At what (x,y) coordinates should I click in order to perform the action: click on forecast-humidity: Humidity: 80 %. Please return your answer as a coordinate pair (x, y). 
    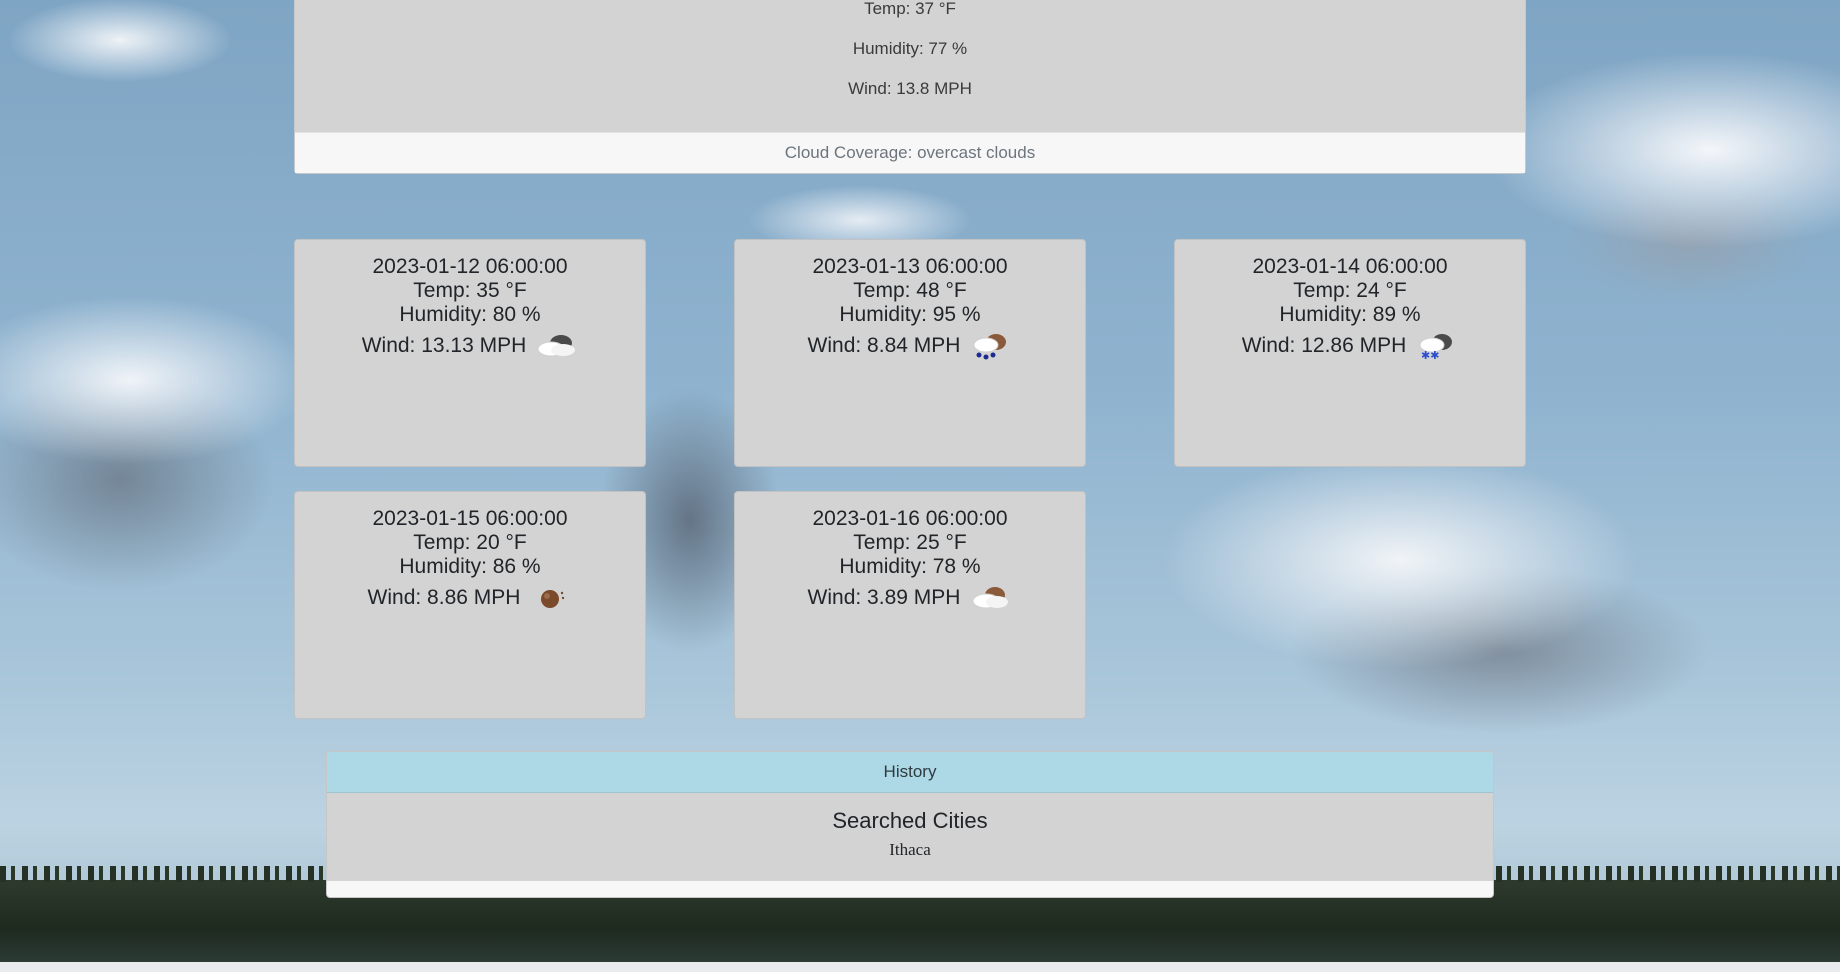
    Looking at the image, I should click on (470, 314).